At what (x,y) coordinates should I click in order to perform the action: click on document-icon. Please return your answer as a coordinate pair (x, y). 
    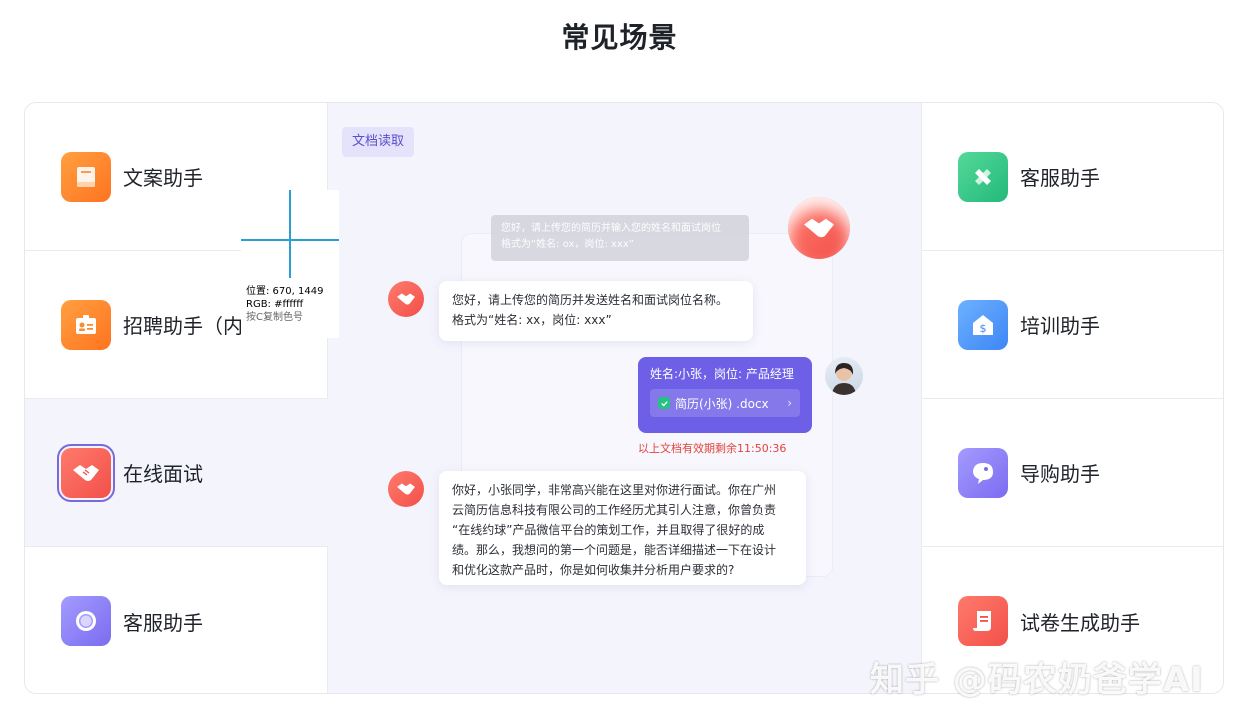
    Looking at the image, I should click on (86, 176).